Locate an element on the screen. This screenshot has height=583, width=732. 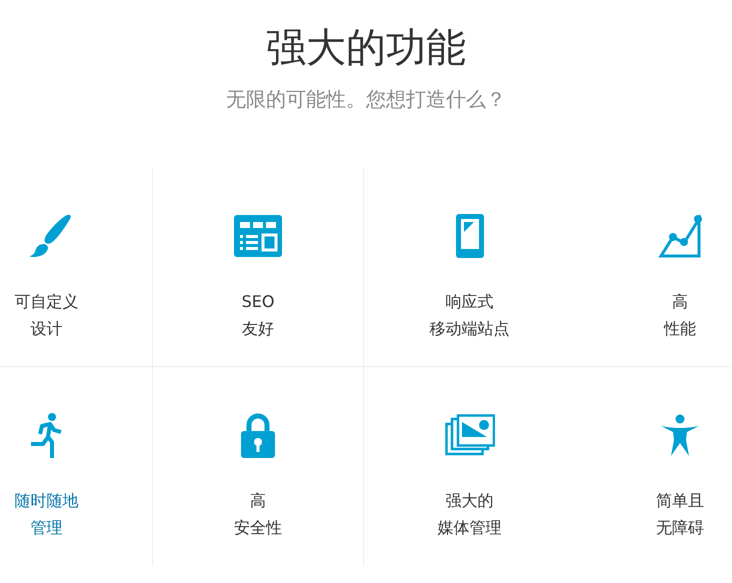
feature-label: 可自定义 设计 is located at coordinates (46, 315).